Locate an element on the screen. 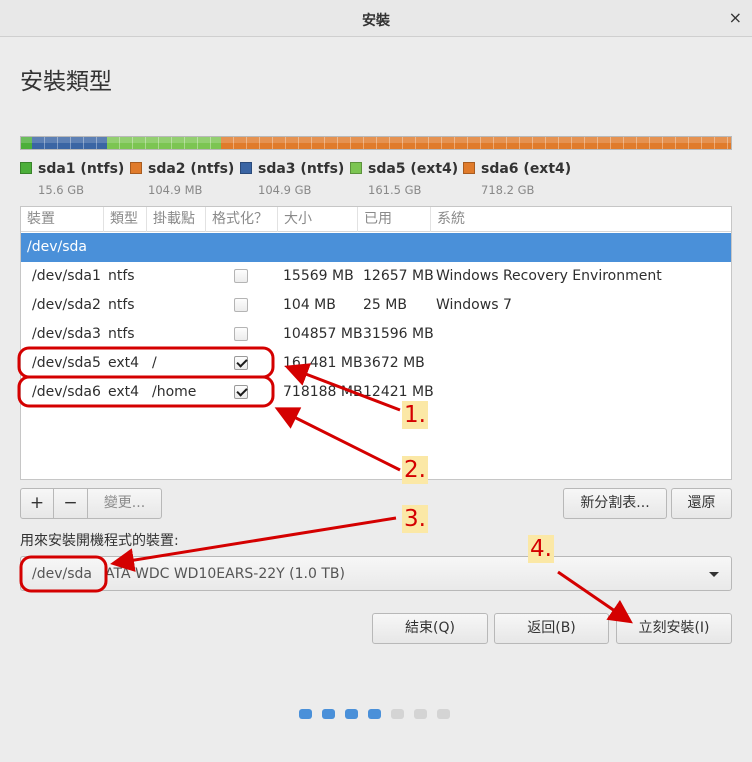  table-row: /dev/sda2 ntfs 104 MB 25 MB Windows 7 is located at coordinates (376, 305).